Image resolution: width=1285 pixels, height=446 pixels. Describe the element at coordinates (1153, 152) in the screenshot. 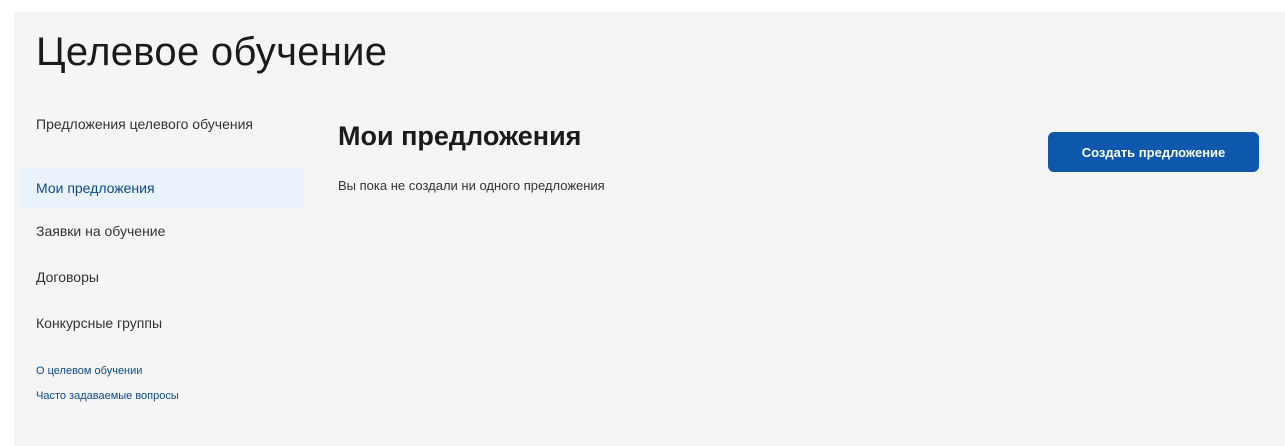

I see `create-offer-button: Создать предложение` at that location.